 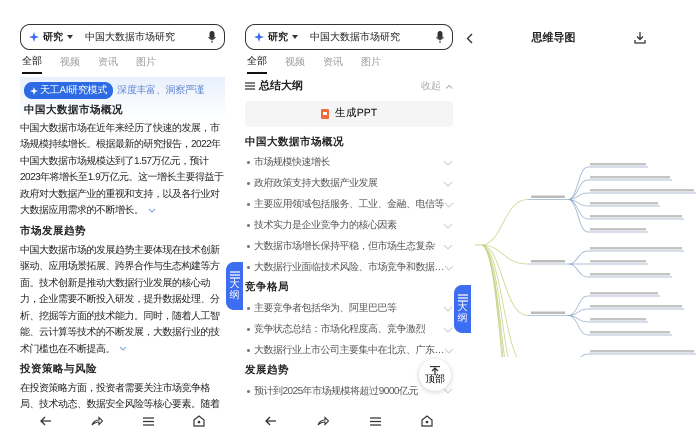 What do you see at coordinates (292, 162) in the screenshot?
I see `outline-item: 市场规模快速增长` at bounding box center [292, 162].